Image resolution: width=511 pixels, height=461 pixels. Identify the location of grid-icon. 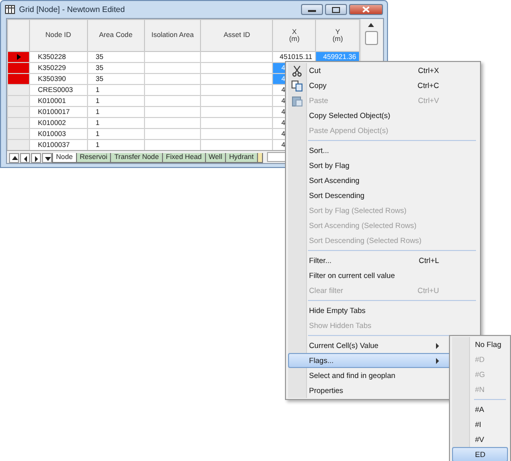
(10, 9).